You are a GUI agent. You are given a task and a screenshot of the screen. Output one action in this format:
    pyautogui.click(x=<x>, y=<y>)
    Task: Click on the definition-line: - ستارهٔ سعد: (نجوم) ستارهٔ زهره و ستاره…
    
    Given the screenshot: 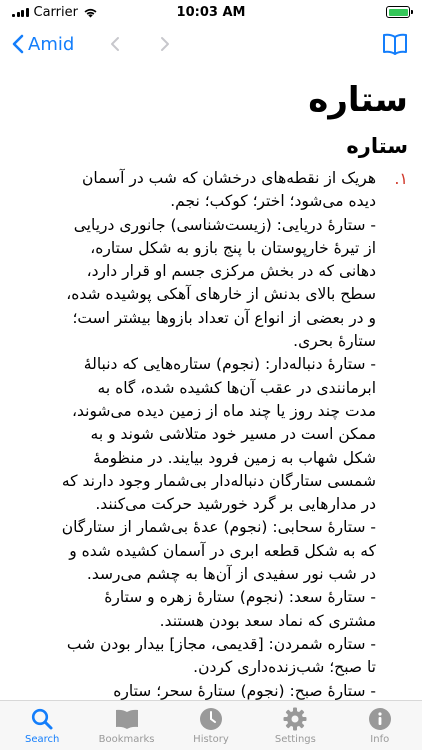 What is the action you would take?
    pyautogui.click(x=240, y=597)
    